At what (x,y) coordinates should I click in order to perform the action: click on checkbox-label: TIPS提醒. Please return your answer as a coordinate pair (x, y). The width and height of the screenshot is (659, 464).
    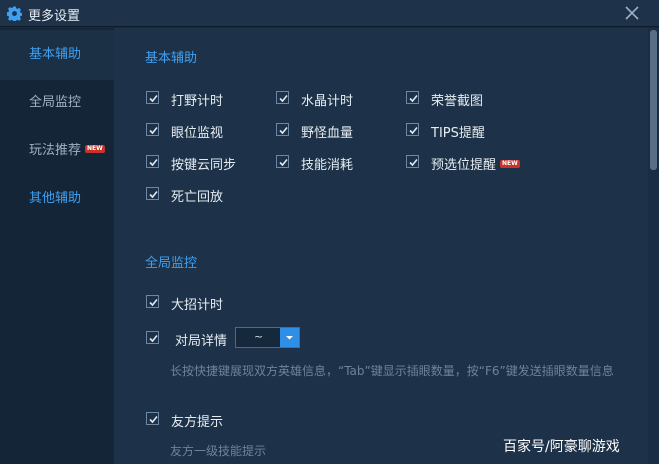
    Looking at the image, I should click on (458, 133).